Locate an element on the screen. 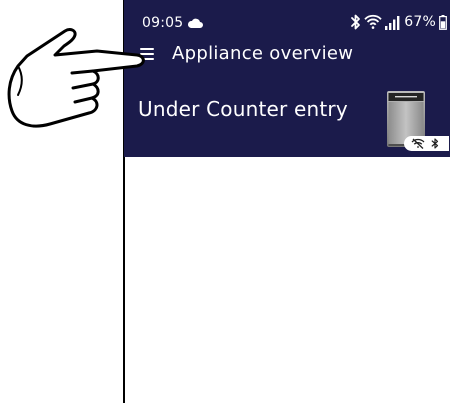  status-indicators: 67% is located at coordinates (398, 22).